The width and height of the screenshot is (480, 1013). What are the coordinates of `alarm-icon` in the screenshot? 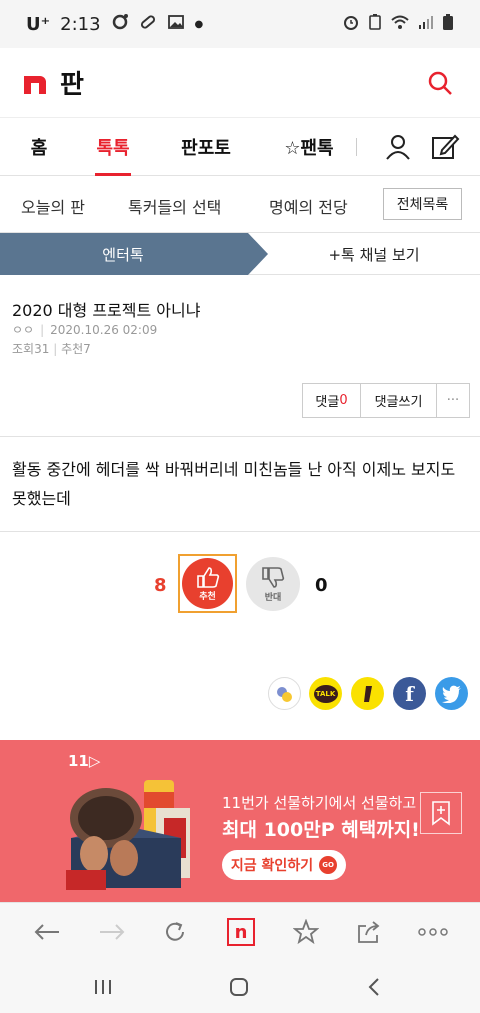 It's located at (351, 24).